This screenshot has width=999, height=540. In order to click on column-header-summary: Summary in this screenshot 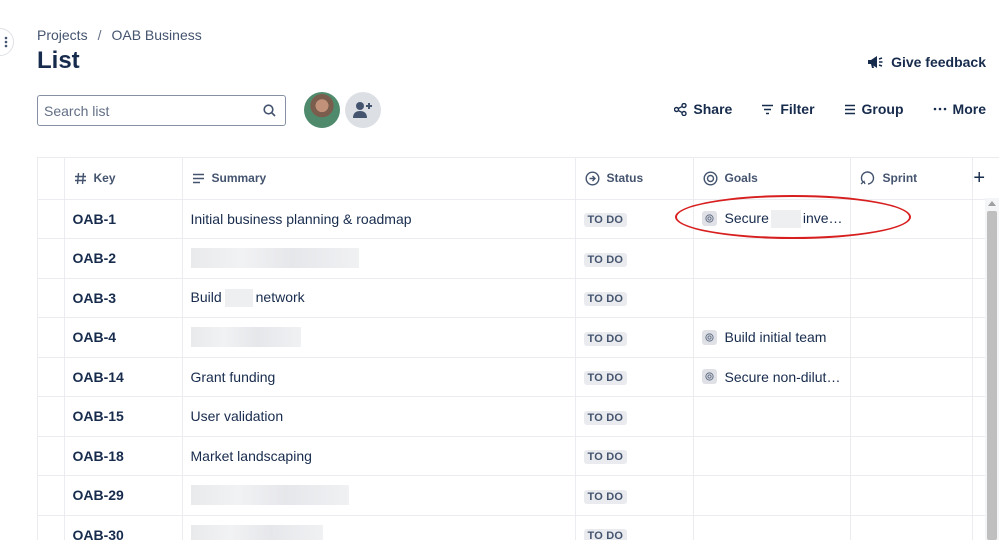, I will do `click(379, 179)`.